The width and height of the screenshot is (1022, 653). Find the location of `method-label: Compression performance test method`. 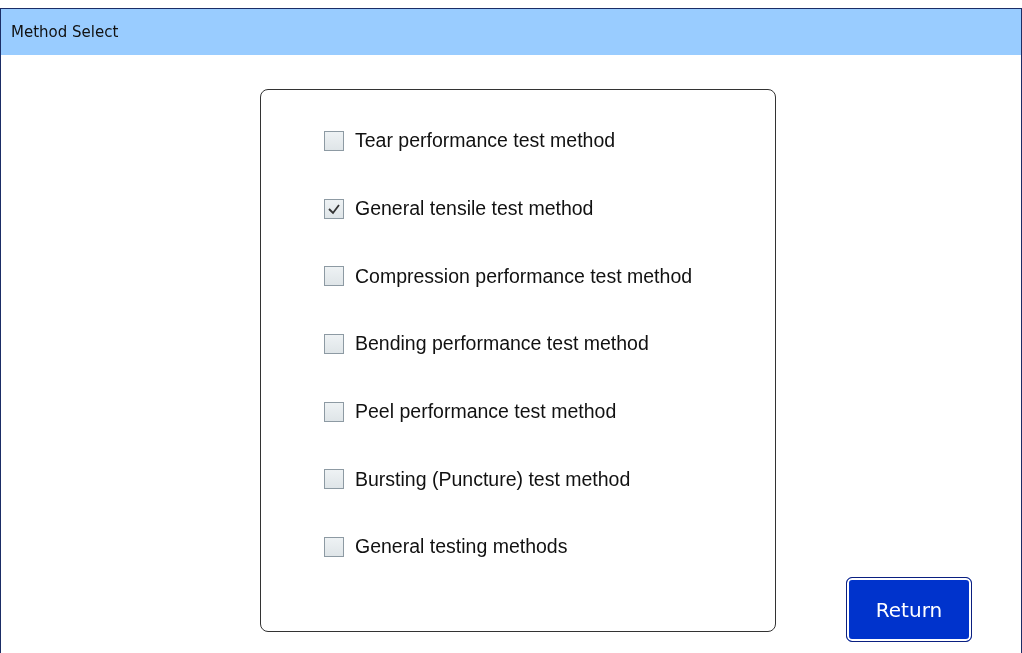

method-label: Compression performance test method is located at coordinates (524, 276).